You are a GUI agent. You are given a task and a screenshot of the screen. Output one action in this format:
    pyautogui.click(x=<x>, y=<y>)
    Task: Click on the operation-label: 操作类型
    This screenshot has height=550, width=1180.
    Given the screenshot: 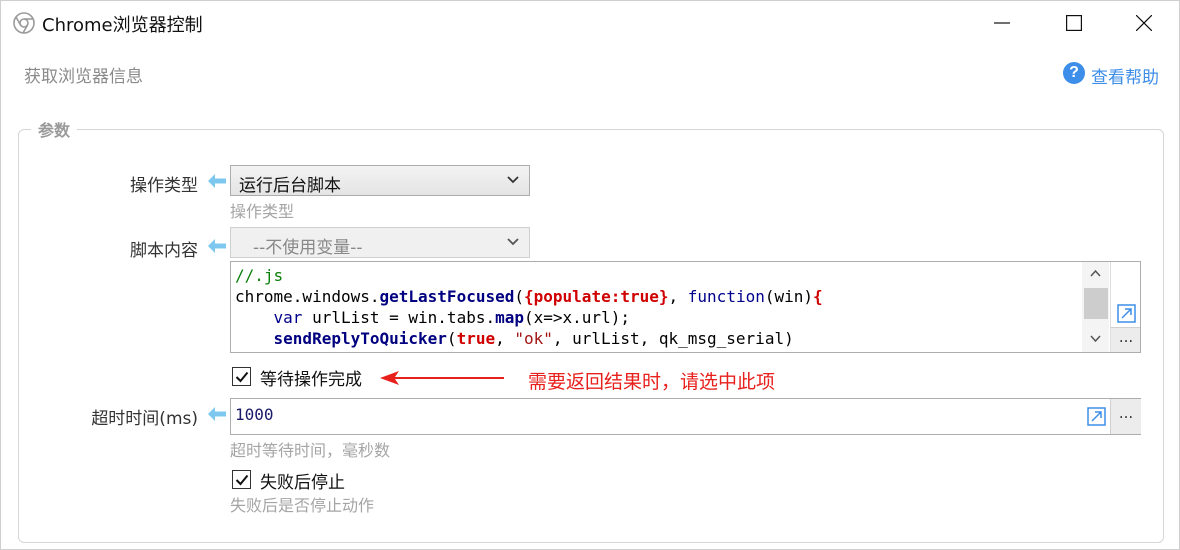 What is the action you would take?
    pyautogui.click(x=164, y=186)
    